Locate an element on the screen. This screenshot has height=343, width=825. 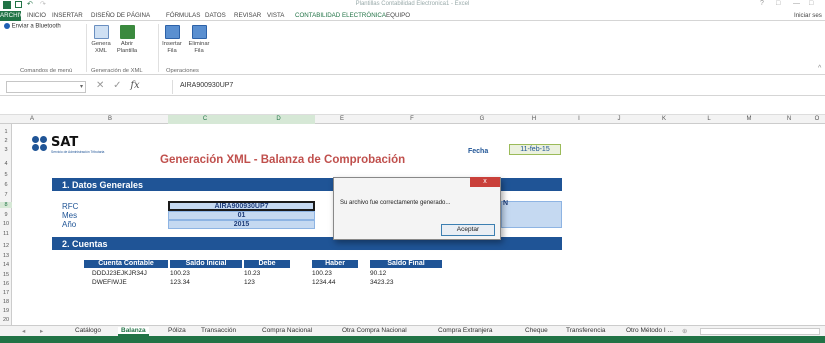
table-cell: 1234.44 is located at coordinates (324, 282).